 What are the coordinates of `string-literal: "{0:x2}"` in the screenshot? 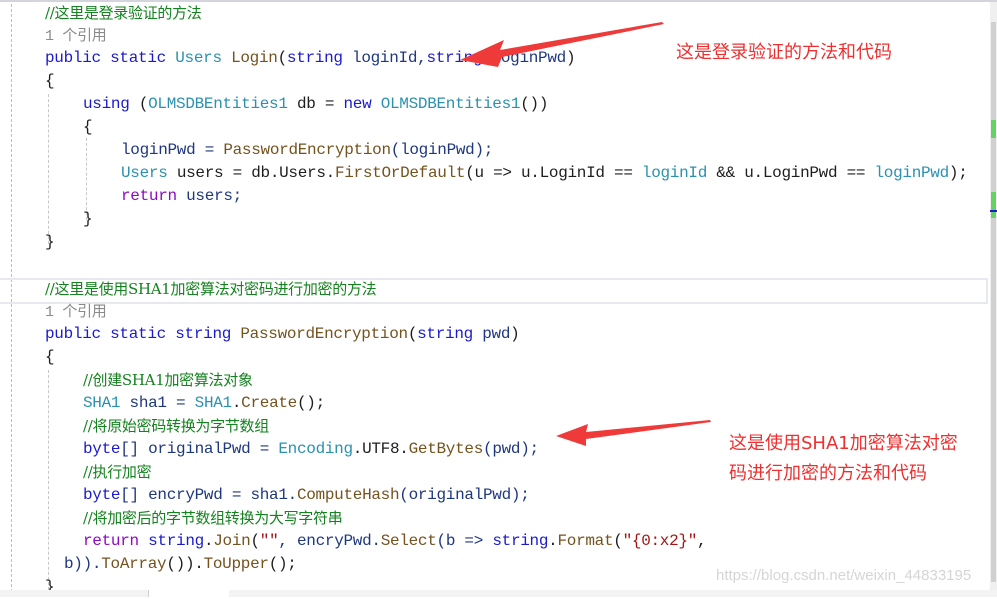 It's located at (660, 541).